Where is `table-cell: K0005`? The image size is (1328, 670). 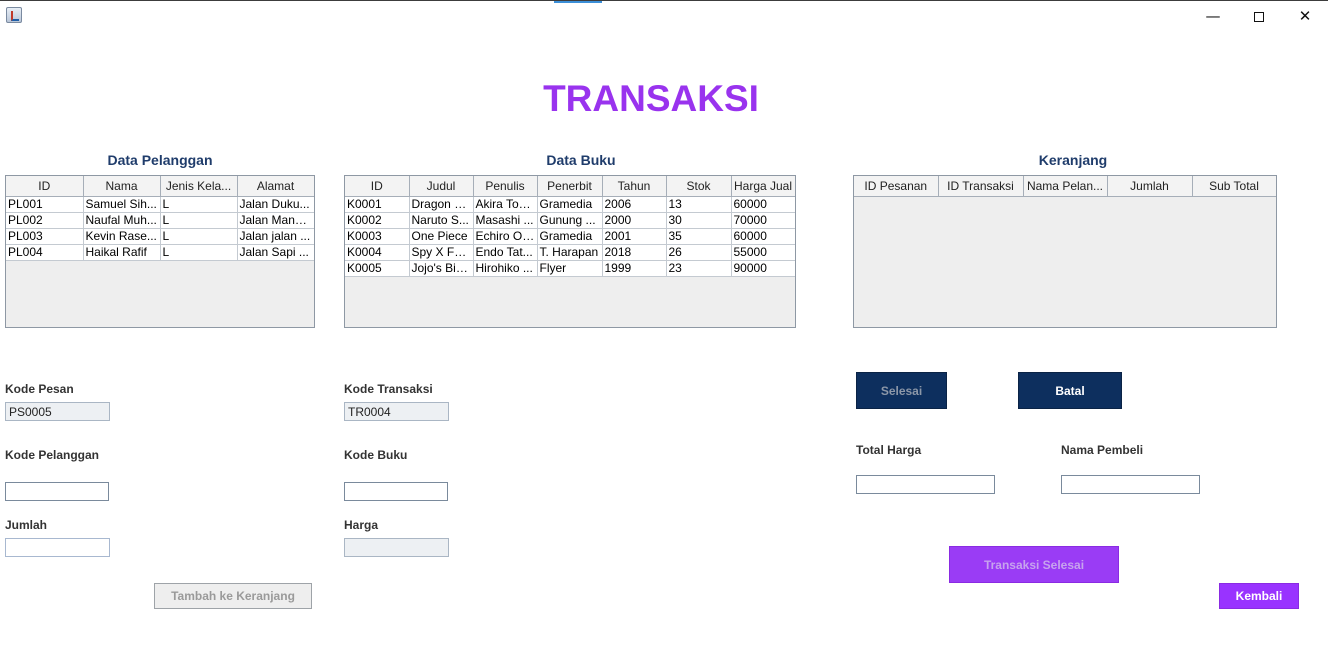
table-cell: K0005 is located at coordinates (377, 268).